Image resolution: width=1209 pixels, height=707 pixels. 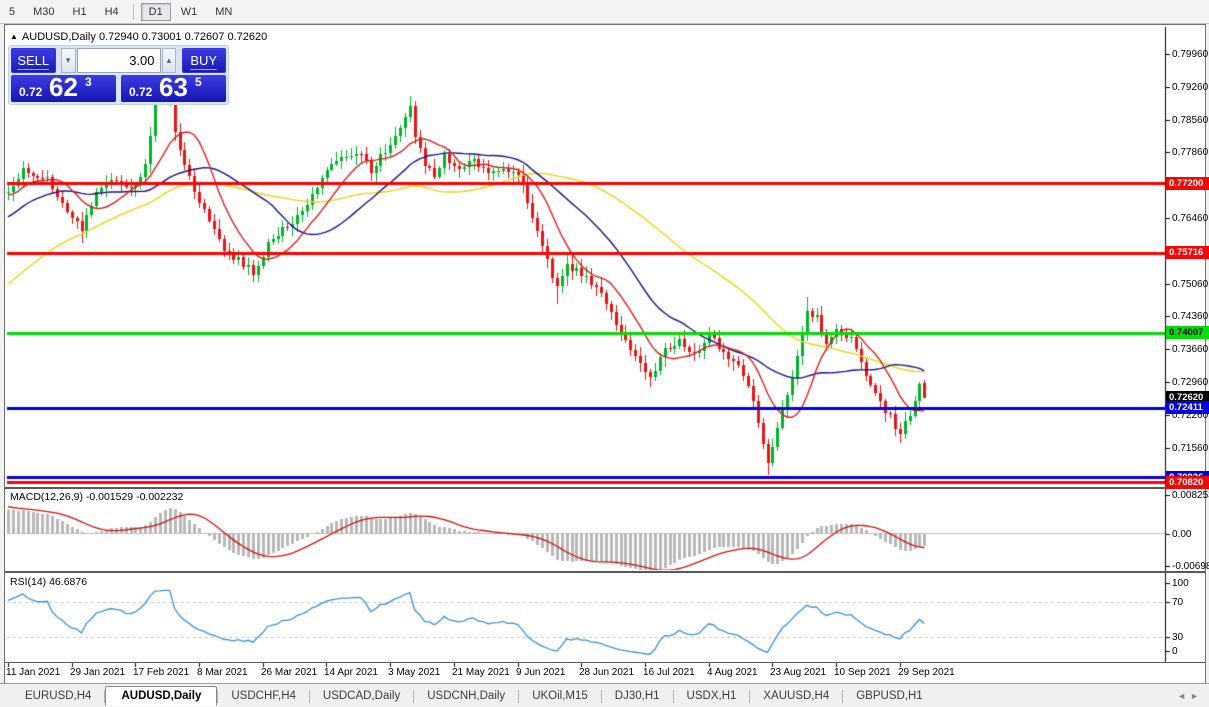 I want to click on chart-tab-ukoil: UKOil,M15, so click(x=560, y=696).